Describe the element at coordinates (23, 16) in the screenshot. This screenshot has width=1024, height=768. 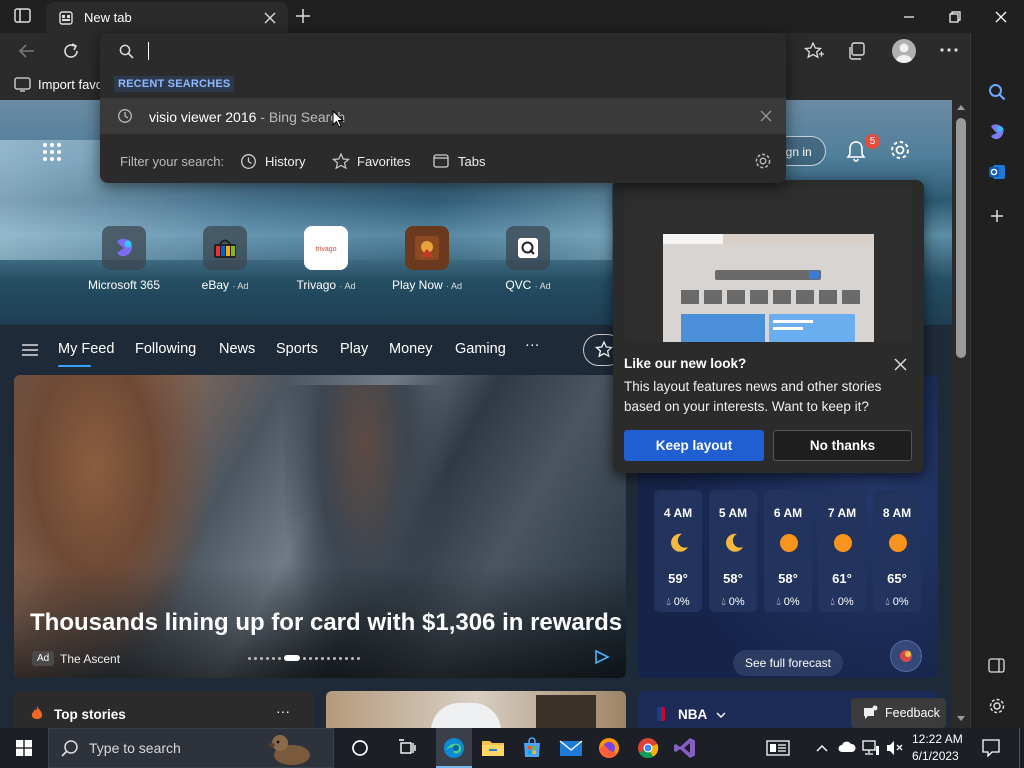
I see `tab-actions-icon` at that location.